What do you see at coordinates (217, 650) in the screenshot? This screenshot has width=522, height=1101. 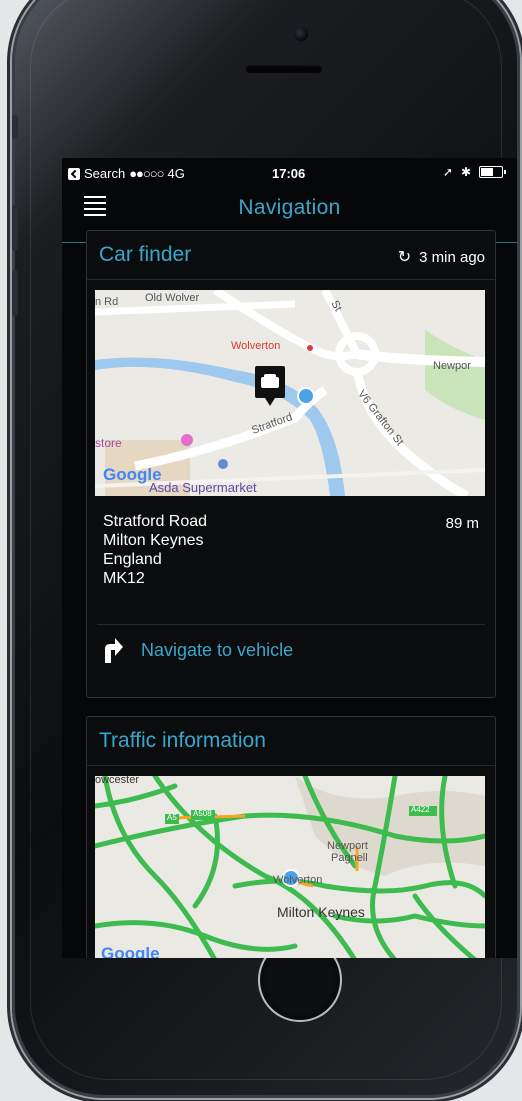 I see `navigate-to-vehicle-label: Navigate to vehicle` at bounding box center [217, 650].